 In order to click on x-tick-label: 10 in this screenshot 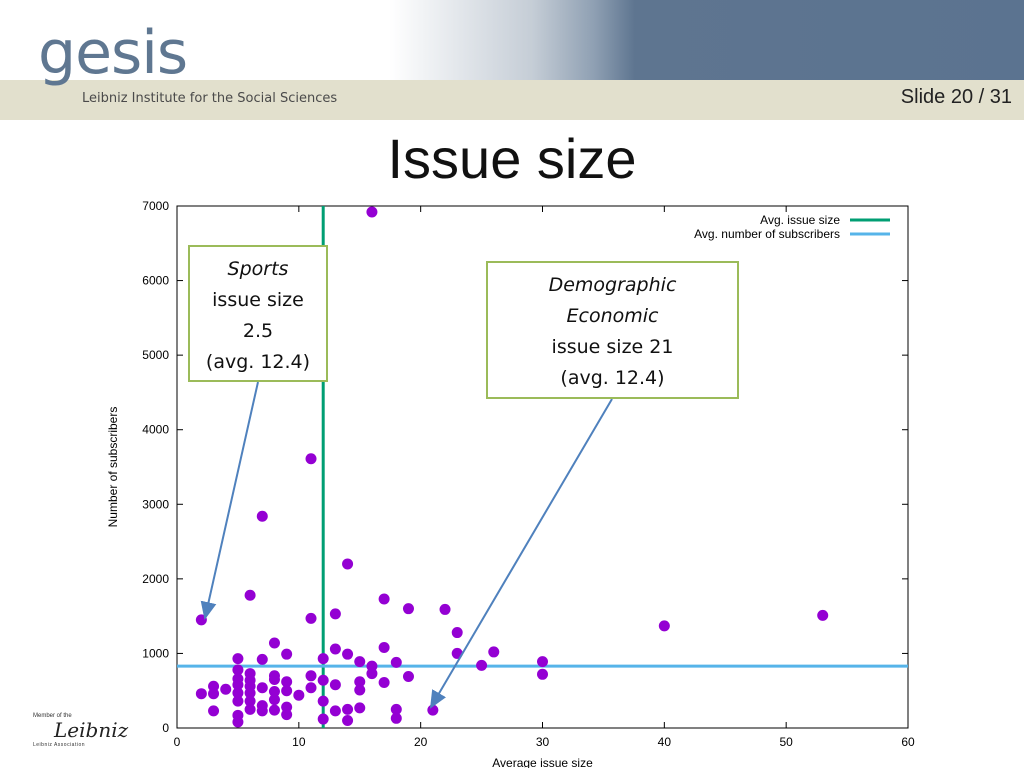, I will do `click(299, 742)`.